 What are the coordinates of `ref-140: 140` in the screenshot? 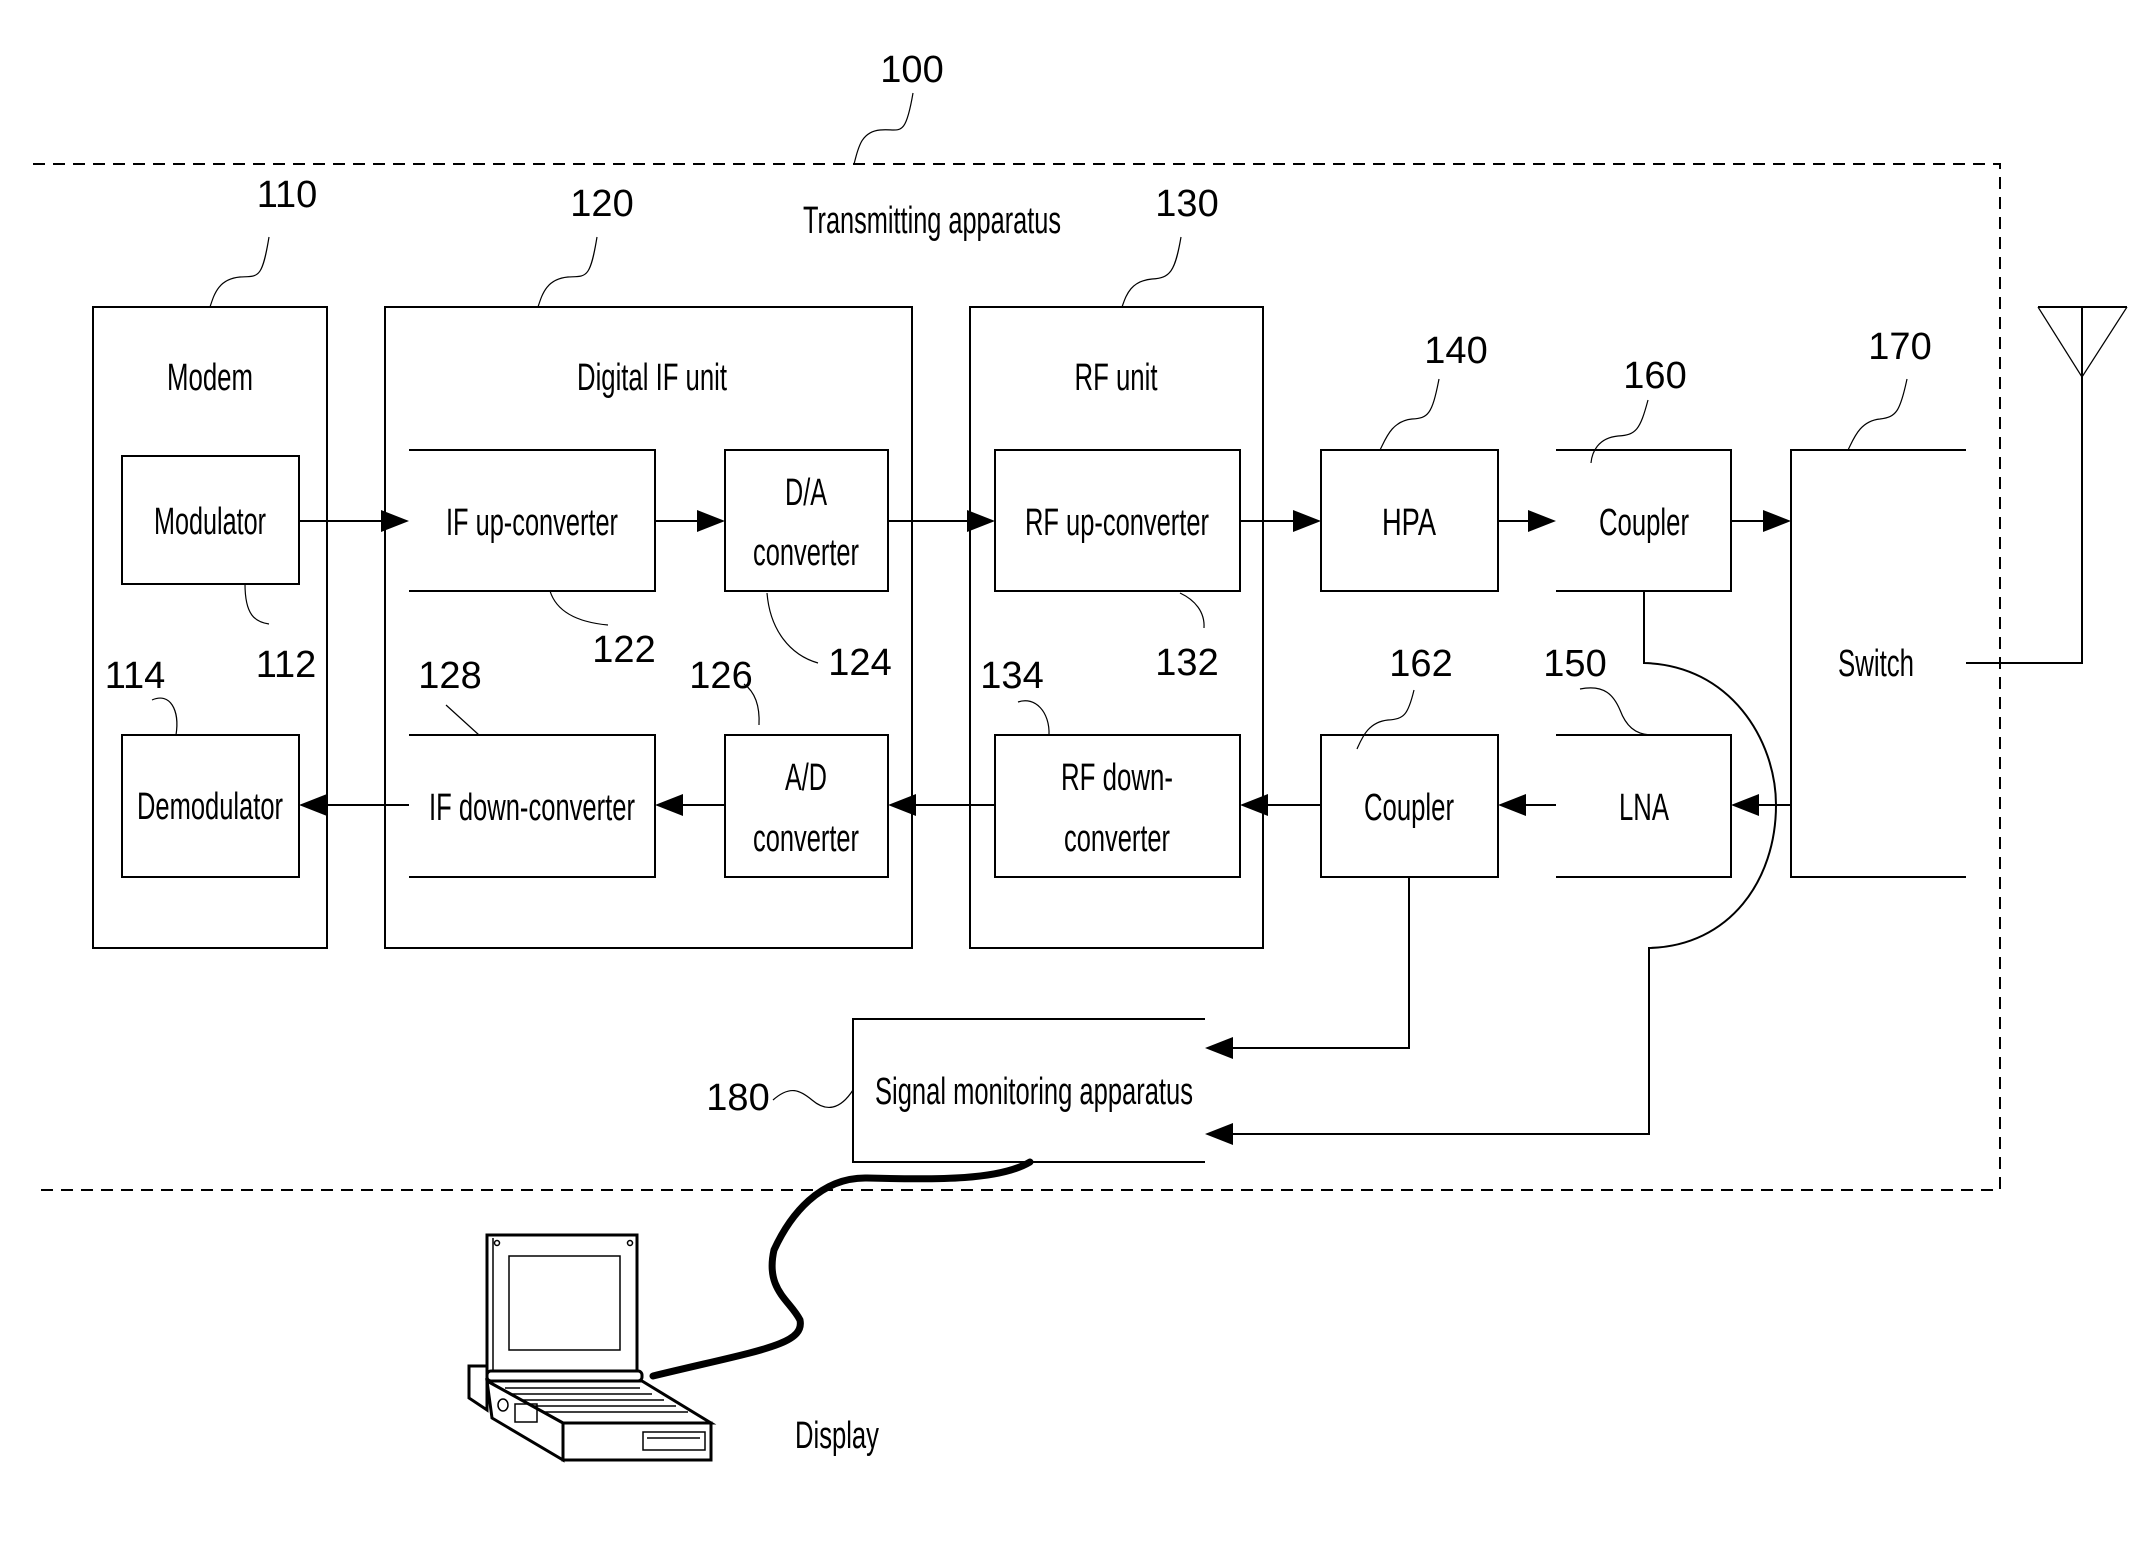 It's located at (1455, 351).